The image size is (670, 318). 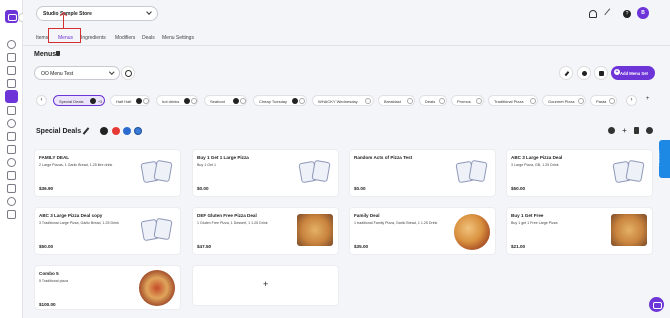 What do you see at coordinates (93, 38) in the screenshot?
I see `tab-ingredients: Ingredients` at bounding box center [93, 38].